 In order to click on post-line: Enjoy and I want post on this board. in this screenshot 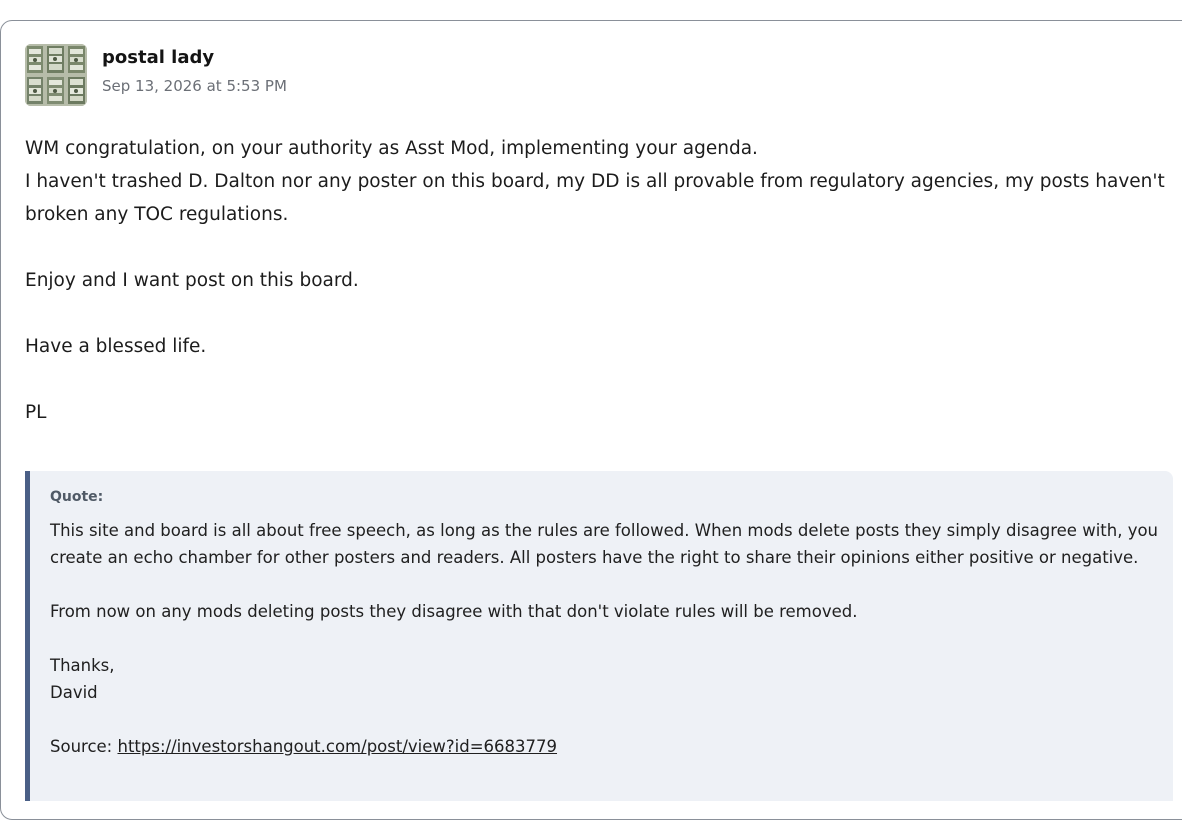, I will do `click(192, 280)`.